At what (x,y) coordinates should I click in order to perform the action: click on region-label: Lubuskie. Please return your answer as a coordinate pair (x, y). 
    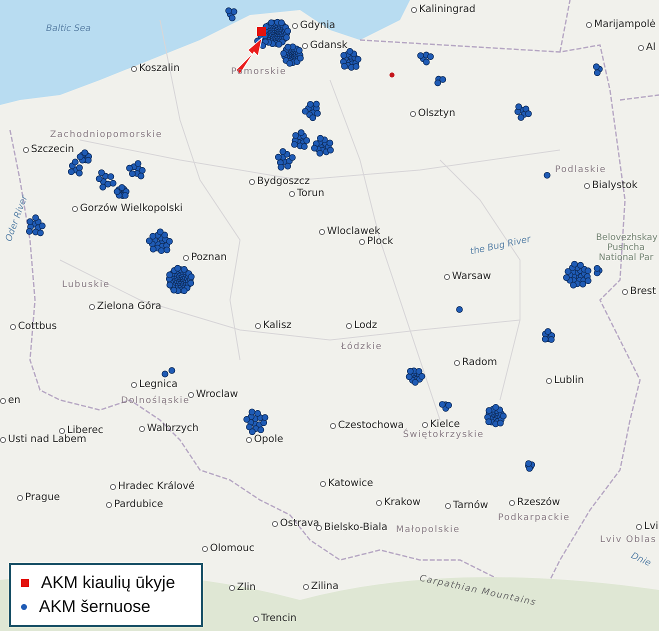
    Looking at the image, I should click on (86, 286).